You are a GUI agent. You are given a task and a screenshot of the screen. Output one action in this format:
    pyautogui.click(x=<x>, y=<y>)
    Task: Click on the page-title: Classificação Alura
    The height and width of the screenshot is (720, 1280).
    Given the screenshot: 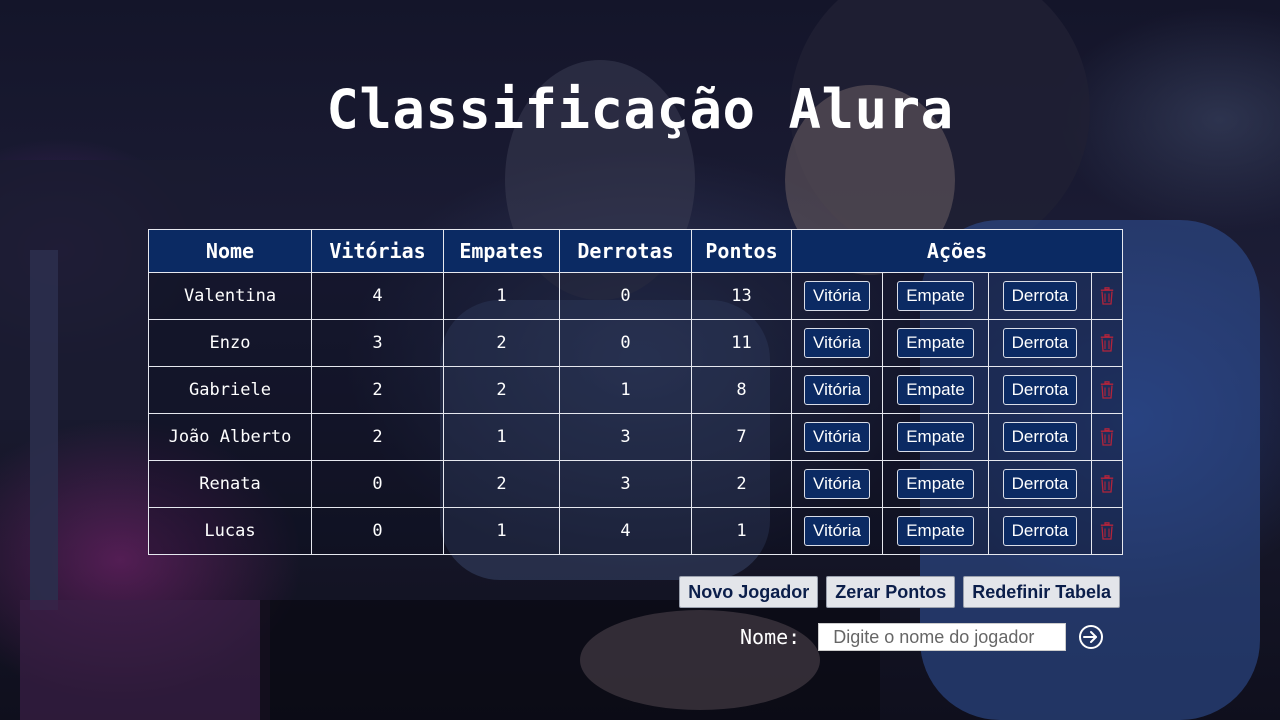 What is the action you would take?
    pyautogui.click(x=640, y=109)
    